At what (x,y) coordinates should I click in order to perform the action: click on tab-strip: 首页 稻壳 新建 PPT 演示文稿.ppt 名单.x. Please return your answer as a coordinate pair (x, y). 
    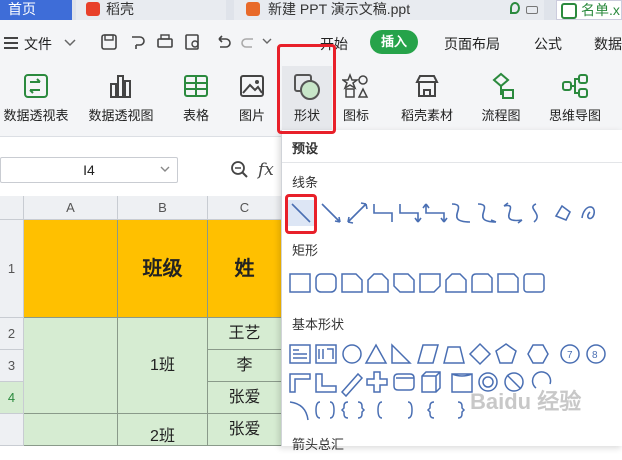
    Looking at the image, I should click on (311, 10).